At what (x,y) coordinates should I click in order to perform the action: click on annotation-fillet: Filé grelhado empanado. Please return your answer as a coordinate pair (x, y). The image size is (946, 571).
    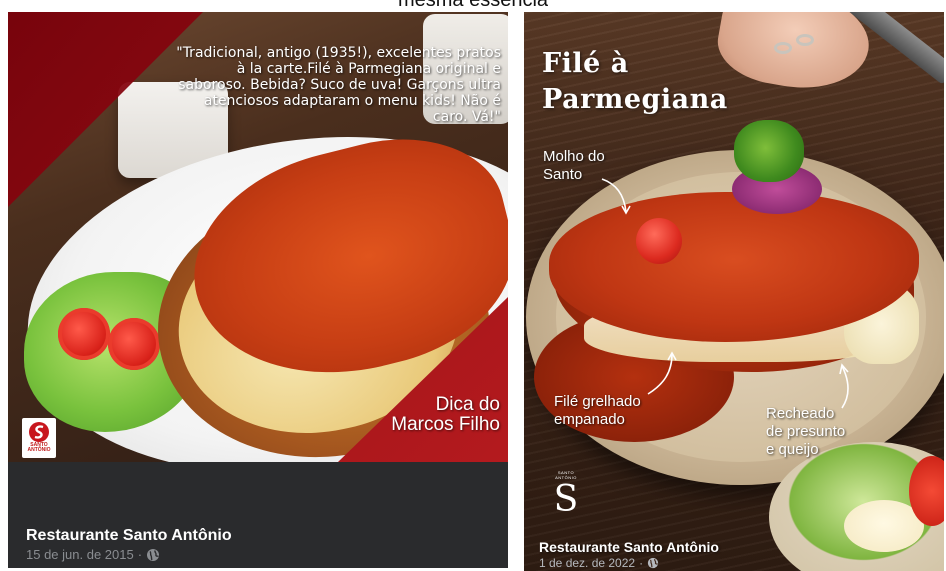
    Looking at the image, I should click on (597, 411).